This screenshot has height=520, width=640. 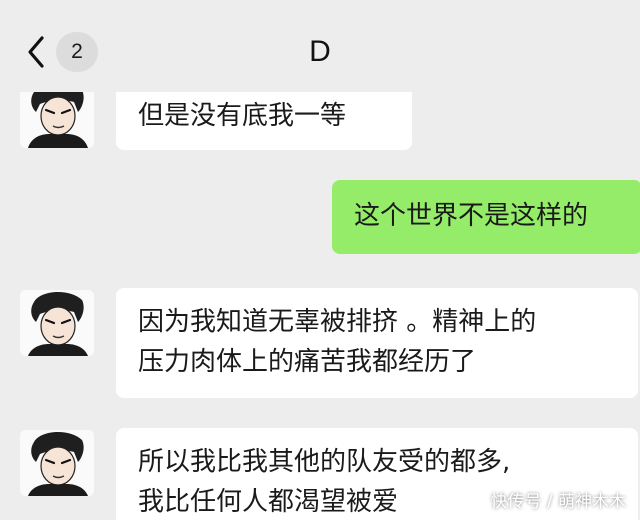 What do you see at coordinates (242, 116) in the screenshot?
I see `message-text: 但是没有底我一等` at bounding box center [242, 116].